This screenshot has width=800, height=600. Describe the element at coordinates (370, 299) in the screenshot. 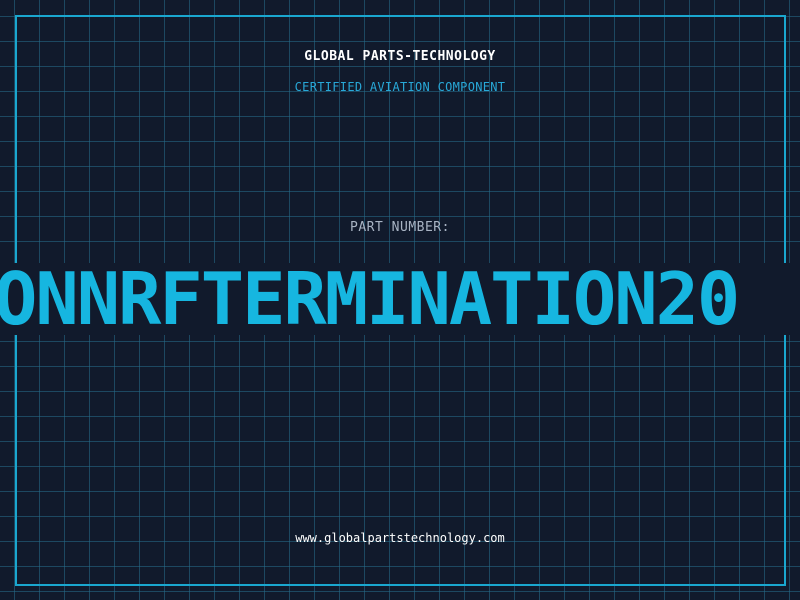

I see `part-number-value: ONNRFTERMINATION20` at that location.